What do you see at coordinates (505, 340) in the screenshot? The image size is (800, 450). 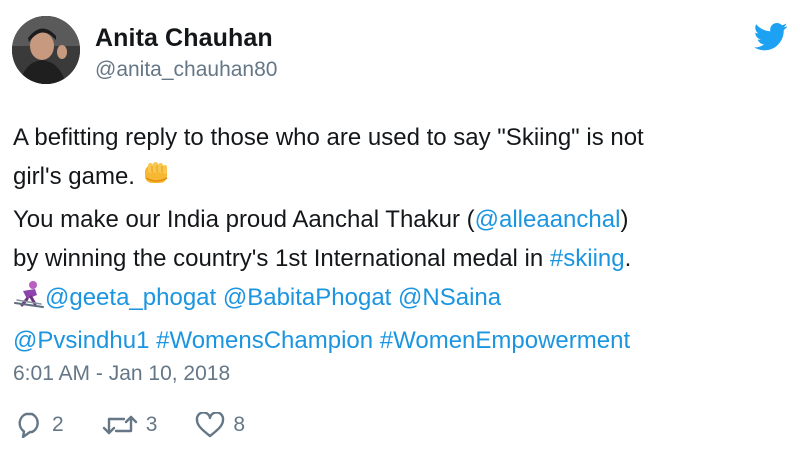 I see `hashtag-link: #WomenEmpowerment` at bounding box center [505, 340].